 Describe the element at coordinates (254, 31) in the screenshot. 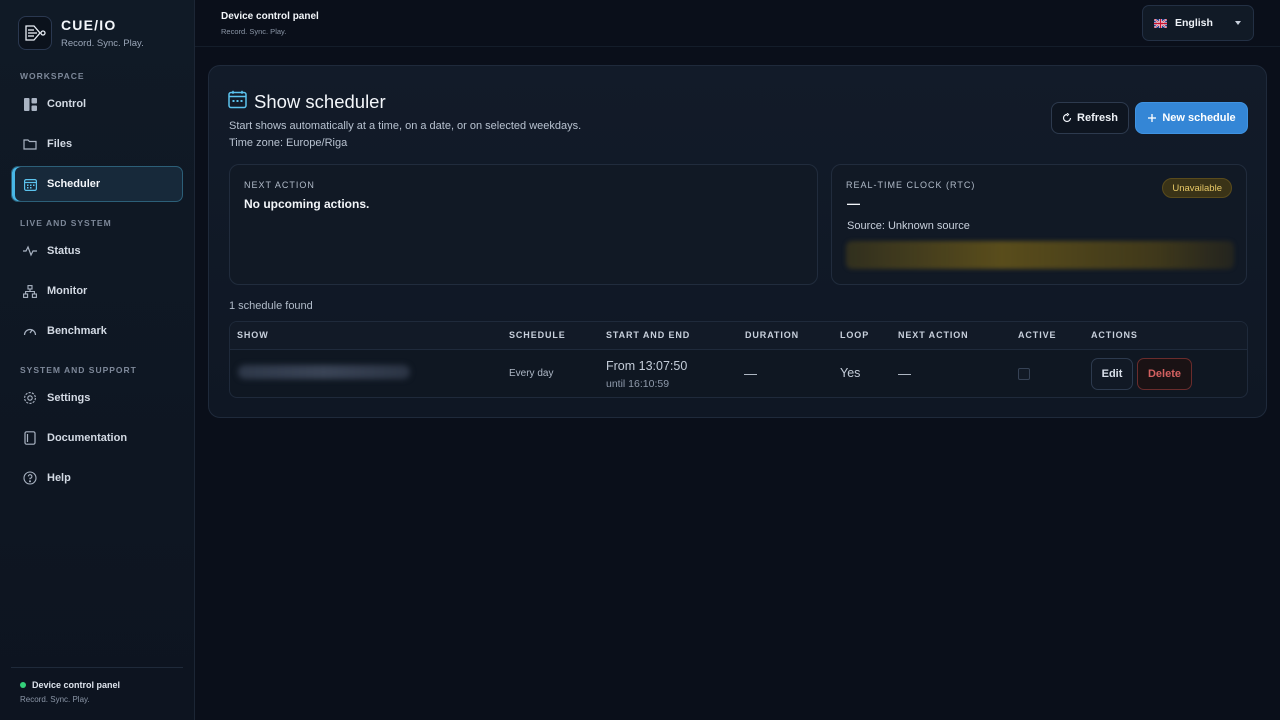

I see `topbar-subtitle: Record. Sync. Play.` at that location.